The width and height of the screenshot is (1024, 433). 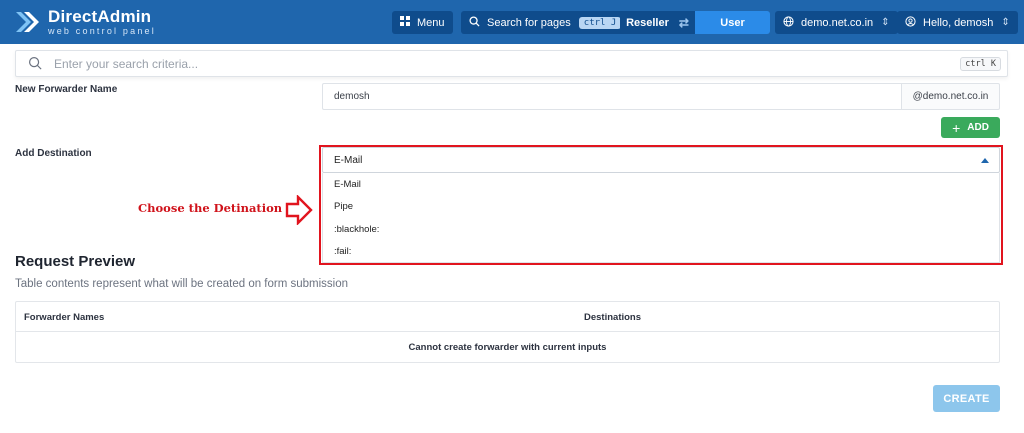 What do you see at coordinates (611, 96) in the screenshot?
I see `forwarder-name-input: demosh` at bounding box center [611, 96].